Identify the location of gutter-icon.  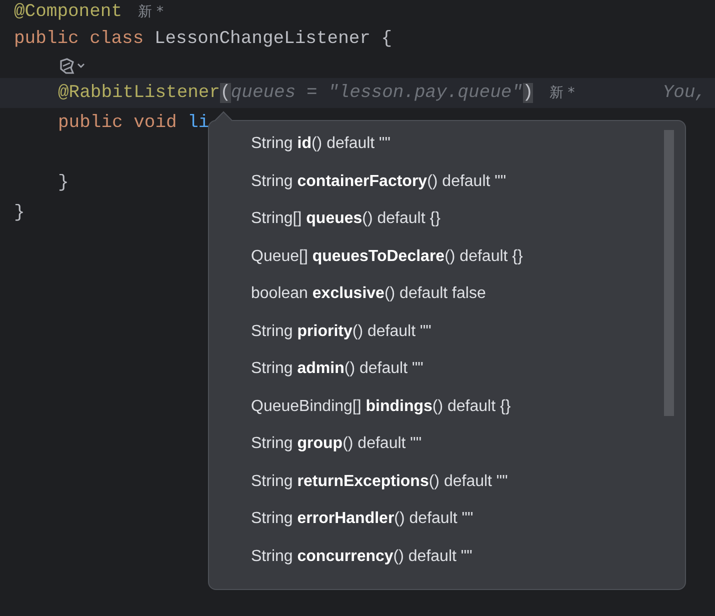
(72, 66).